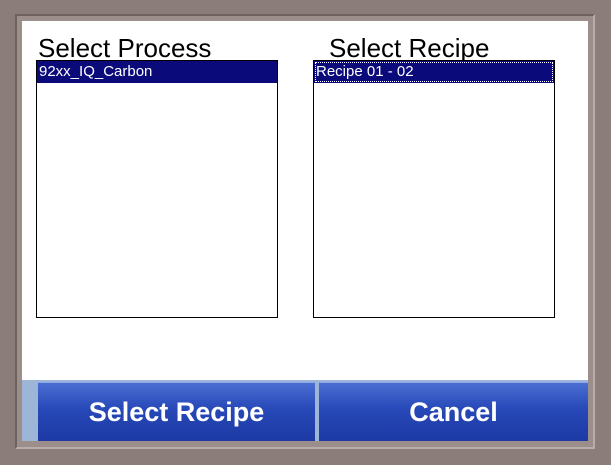 This screenshot has height=465, width=611. What do you see at coordinates (125, 48) in the screenshot?
I see `select-process-title: Select Process` at bounding box center [125, 48].